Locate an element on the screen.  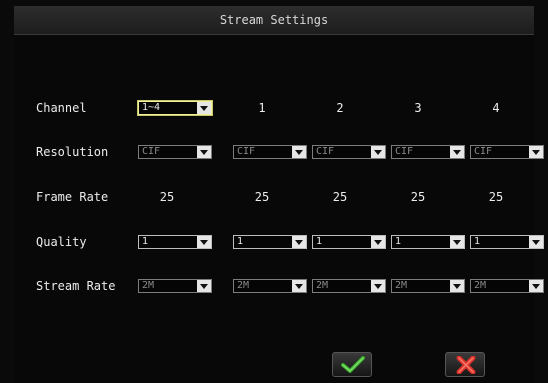
stream-rate-label: Stream Rate is located at coordinates (76, 286).